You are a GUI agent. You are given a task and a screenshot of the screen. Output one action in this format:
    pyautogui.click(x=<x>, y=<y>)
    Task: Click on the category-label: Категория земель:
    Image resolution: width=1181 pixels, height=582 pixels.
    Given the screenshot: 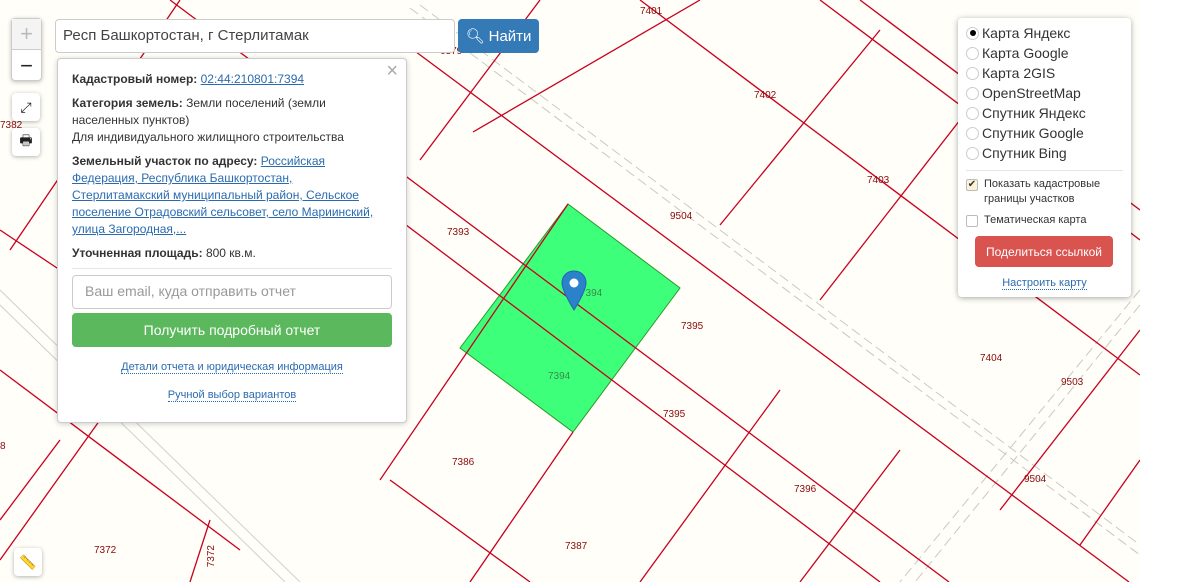 What is the action you would take?
    pyautogui.click(x=127, y=103)
    